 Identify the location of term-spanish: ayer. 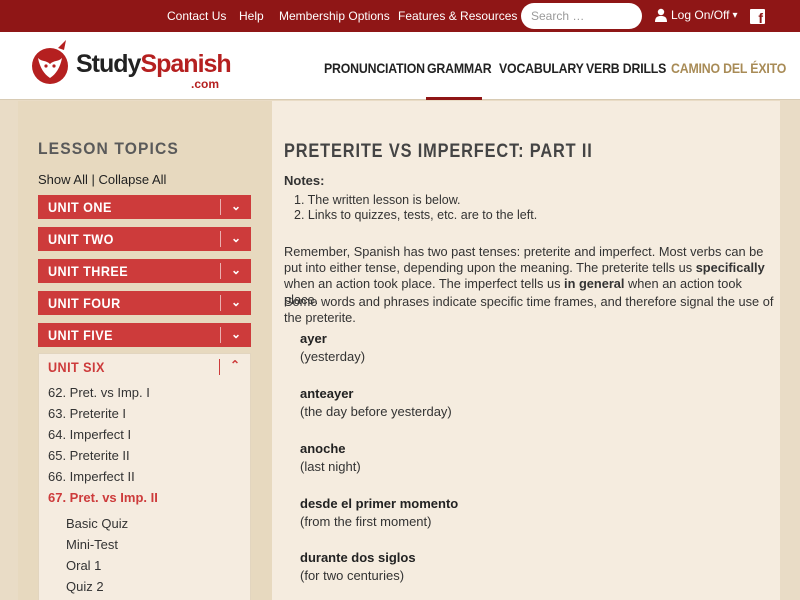
(313, 338).